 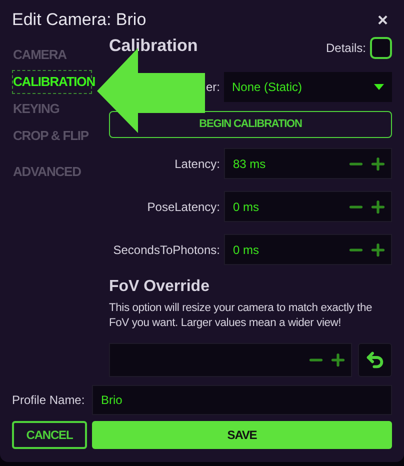 I want to click on field-label: SecondsToPhotons:, so click(x=166, y=250).